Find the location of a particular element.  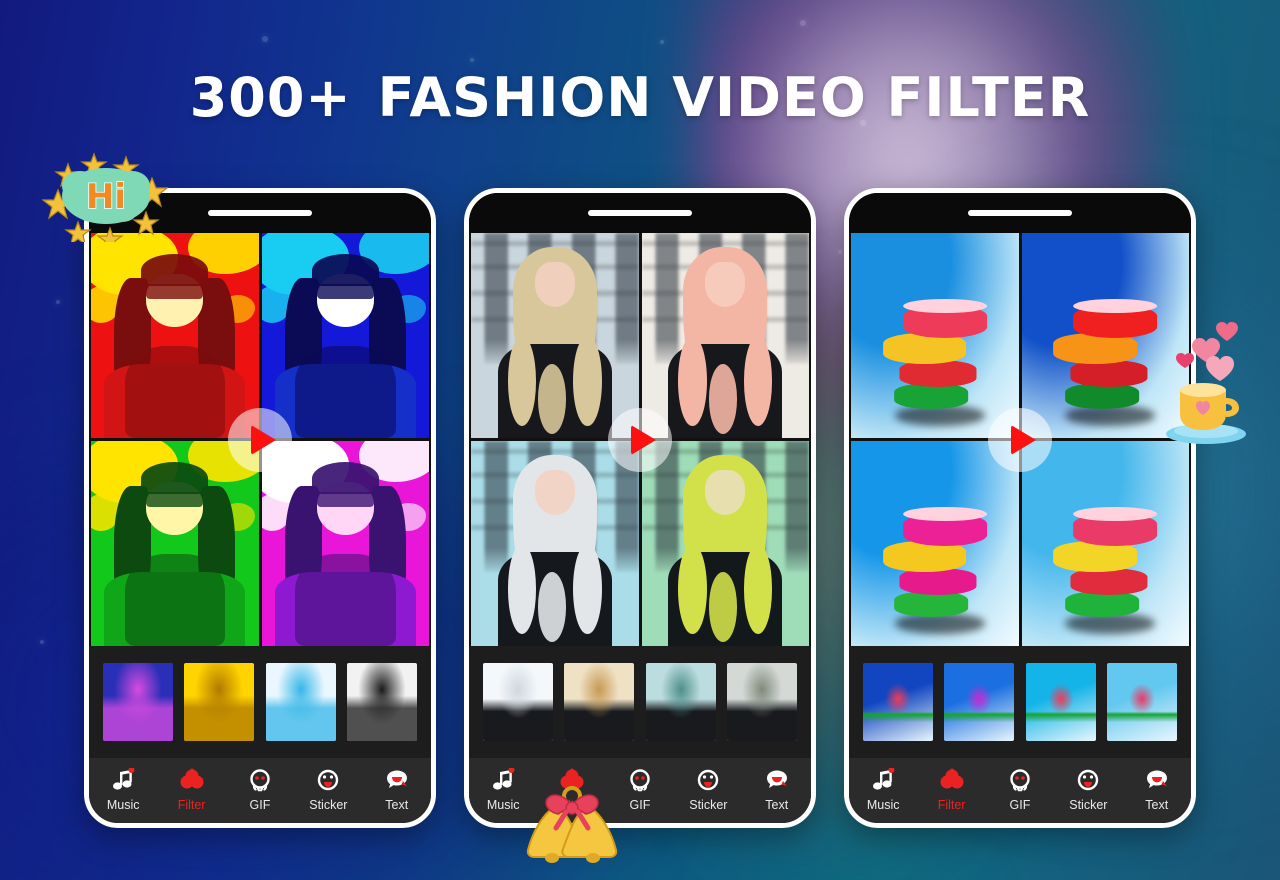

bottom-navbar-1: Music Filter GIF Sticker Text is located at coordinates (260, 790).